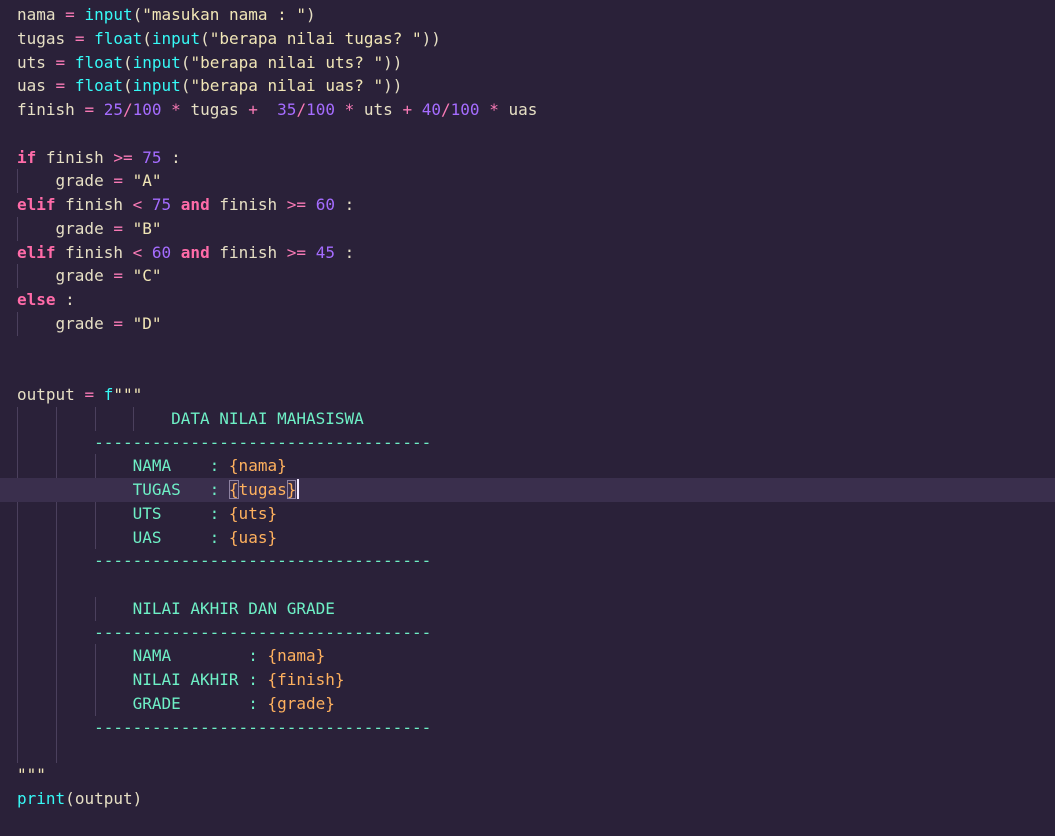  What do you see at coordinates (176, 38) in the screenshot?
I see `function-token: input` at bounding box center [176, 38].